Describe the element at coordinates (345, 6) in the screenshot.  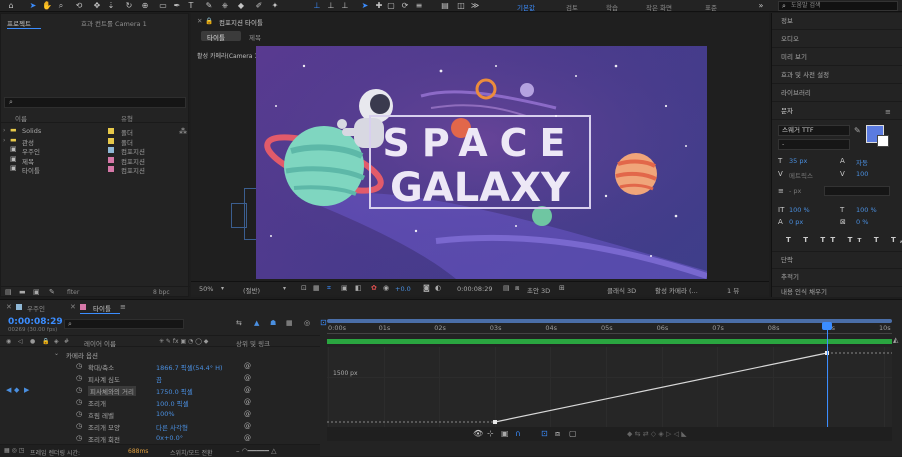
I see `axis-view-icon: ⊥` at that location.